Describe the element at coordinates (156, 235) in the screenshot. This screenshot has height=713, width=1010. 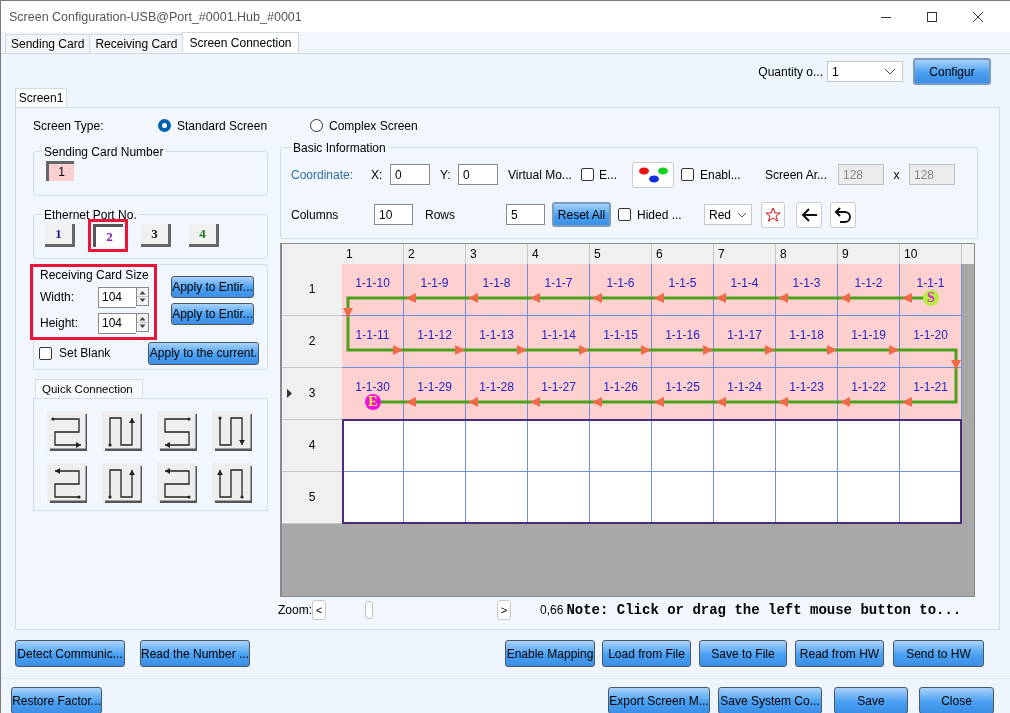
I see `port-button: 3` at that location.